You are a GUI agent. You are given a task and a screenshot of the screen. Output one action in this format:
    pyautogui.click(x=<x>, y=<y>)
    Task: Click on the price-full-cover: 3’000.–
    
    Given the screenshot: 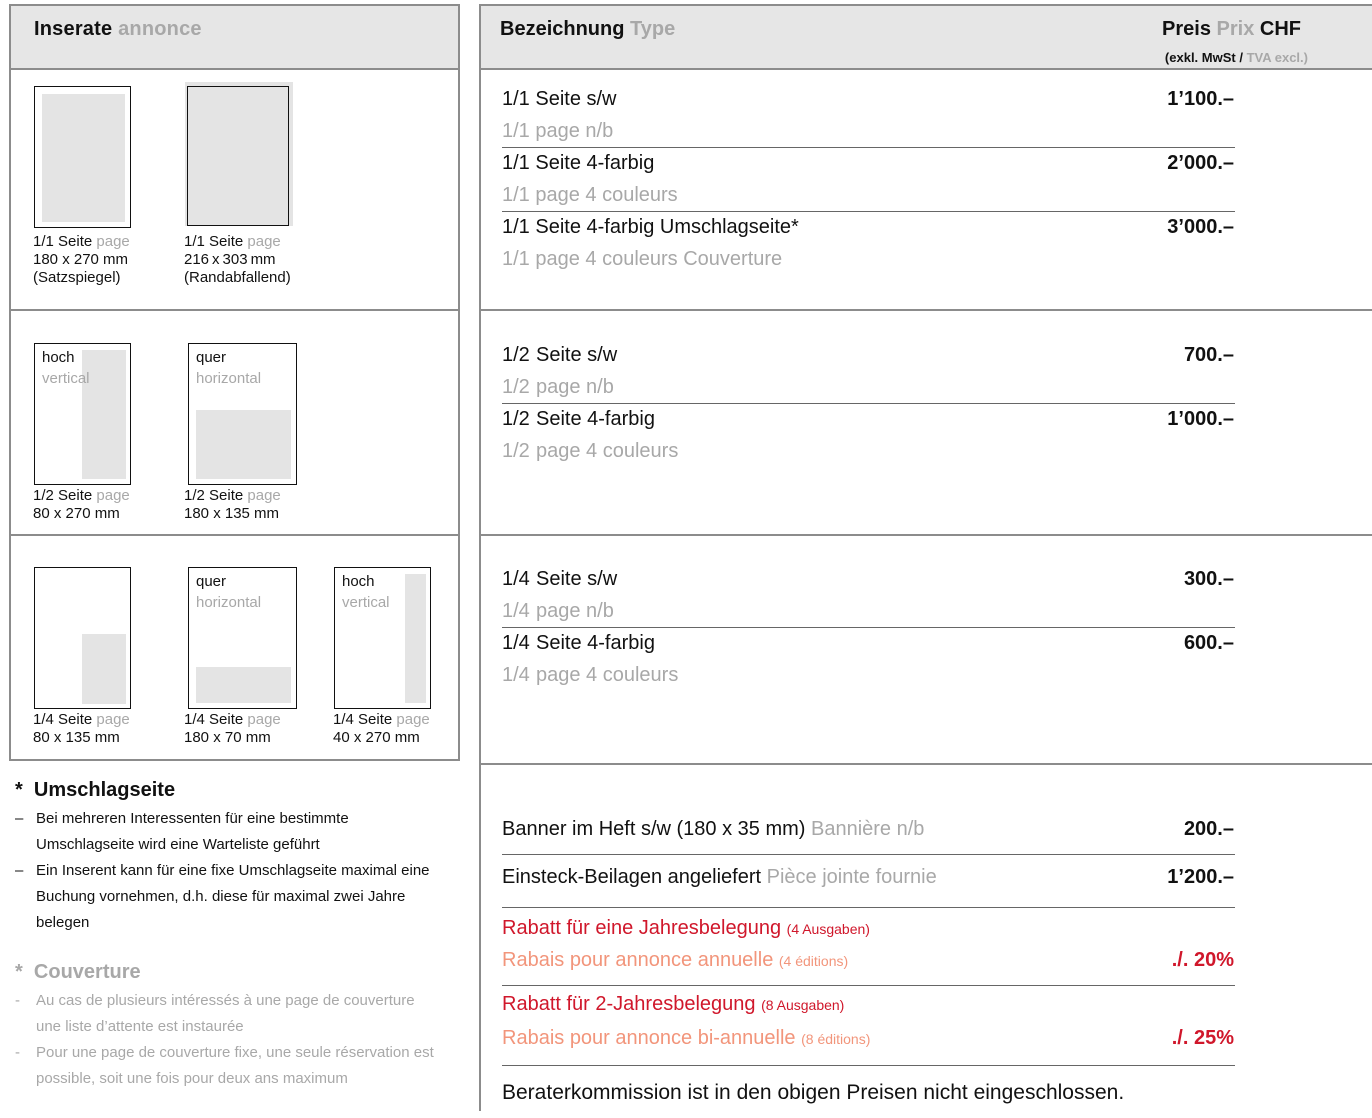 What is the action you would take?
    pyautogui.click(x=1200, y=227)
    